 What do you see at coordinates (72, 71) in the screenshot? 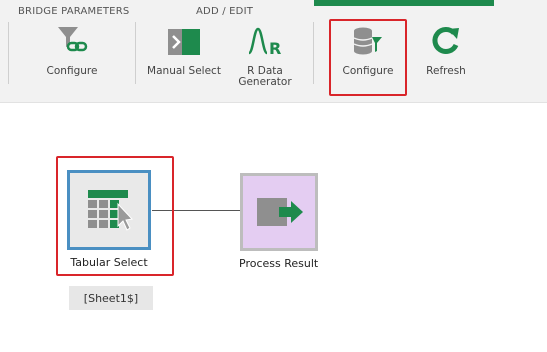
I see `configure-bridge-label: Configure` at bounding box center [72, 71].